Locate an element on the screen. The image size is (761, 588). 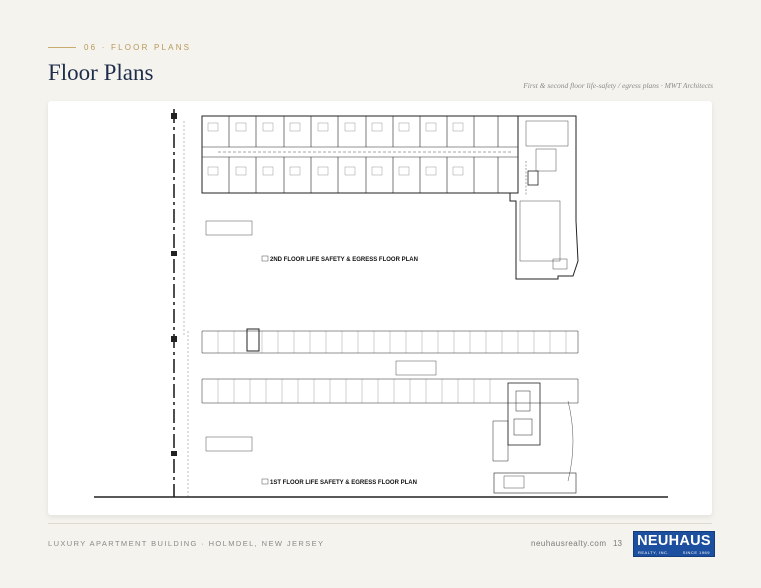
section-number-label: 06 · FLOOR PLANS is located at coordinates (138, 47).